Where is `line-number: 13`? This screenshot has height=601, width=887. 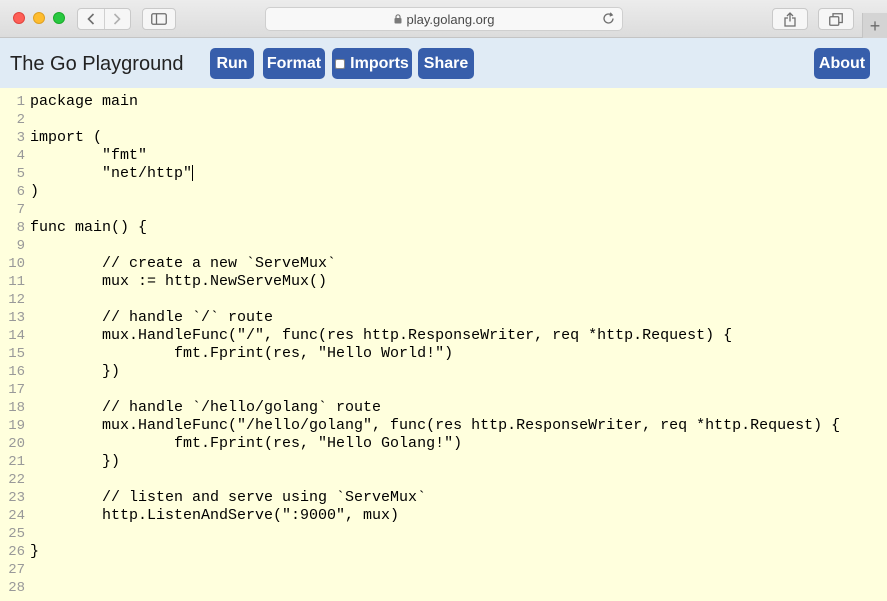
line-number: 13 is located at coordinates (16, 318).